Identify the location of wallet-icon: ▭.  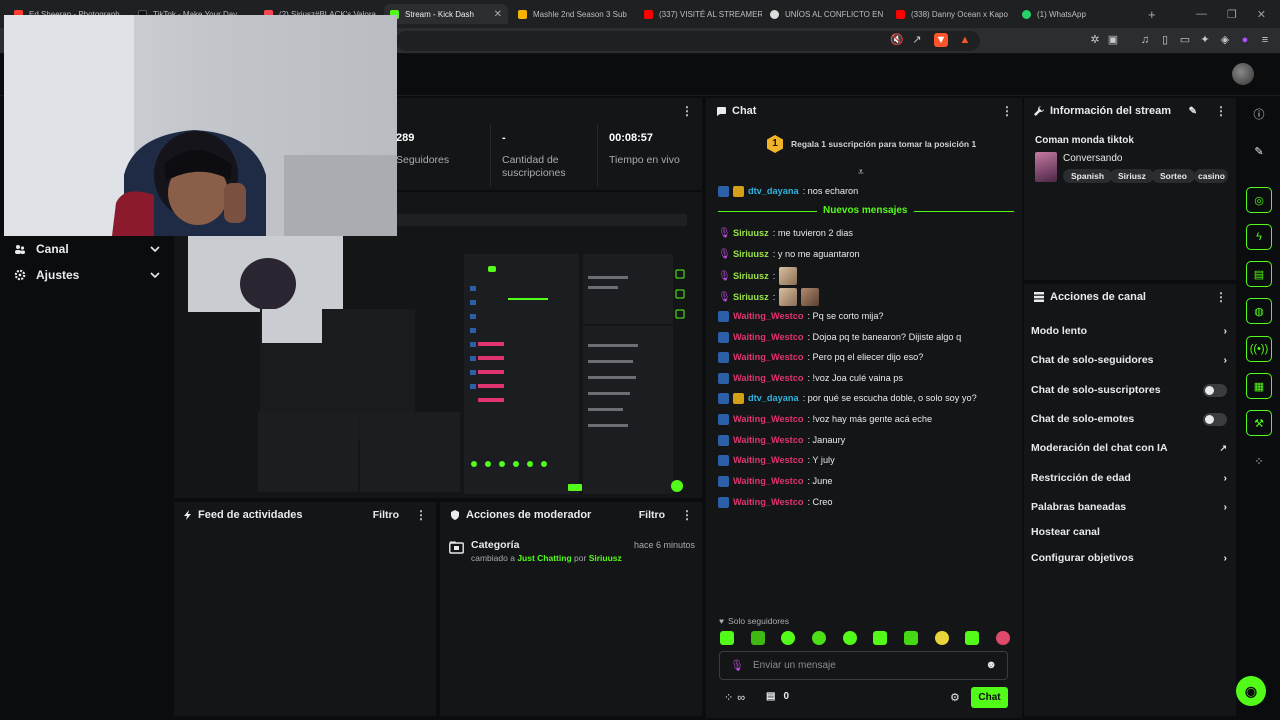
(1185, 40).